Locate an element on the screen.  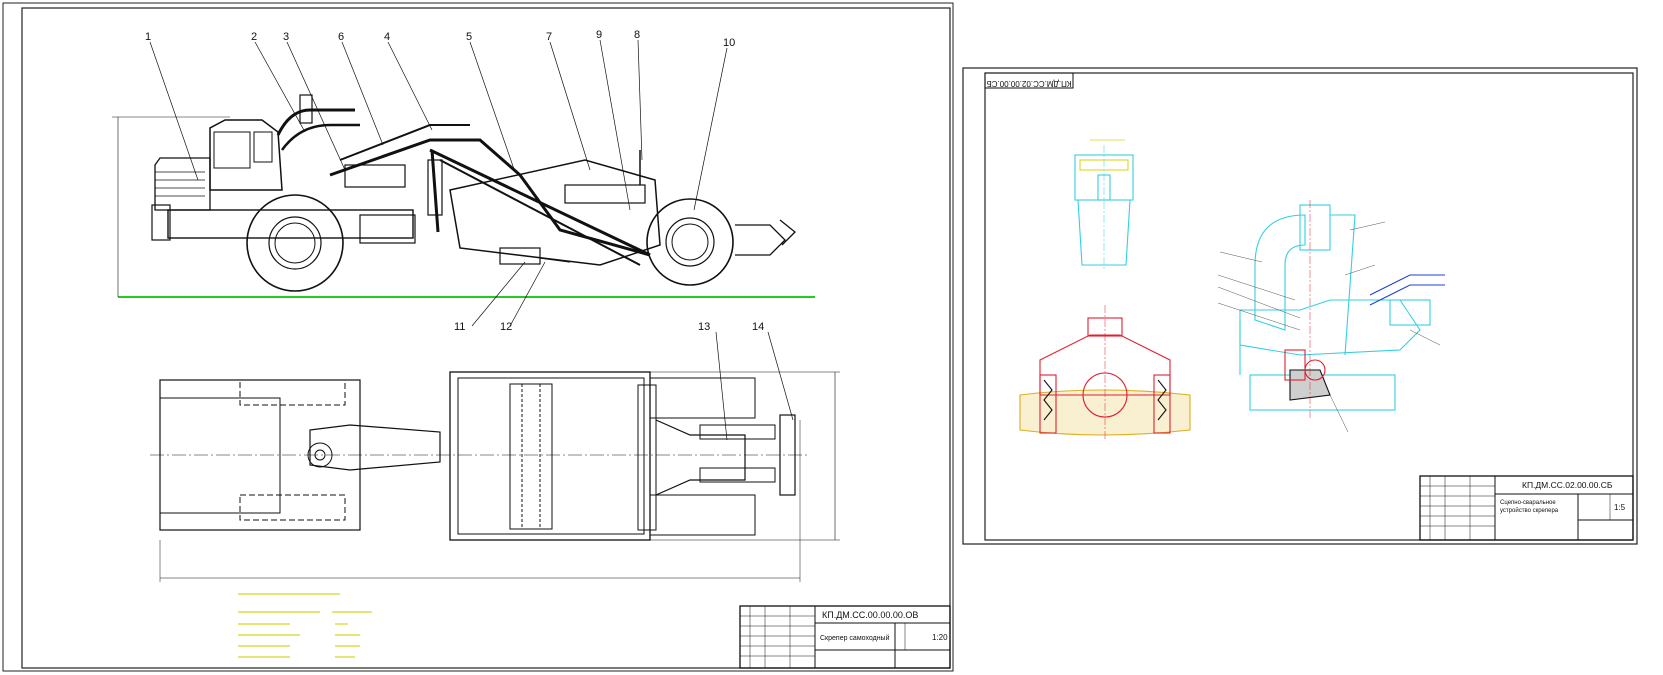
right-designation: КП.ДМ.СС.02.00.00.СБ is located at coordinates (1567, 485).